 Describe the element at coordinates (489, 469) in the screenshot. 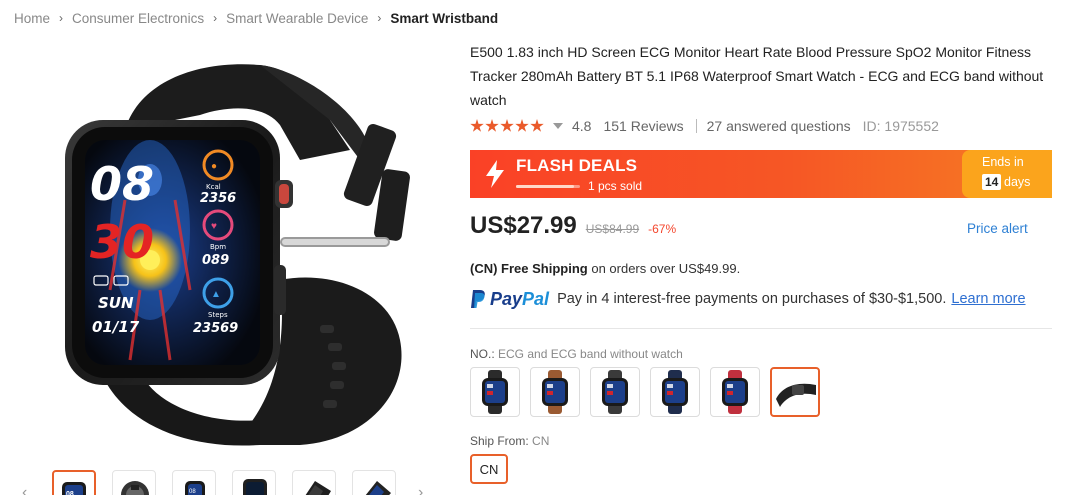

I see `ship-from-option-cn: CN` at that location.